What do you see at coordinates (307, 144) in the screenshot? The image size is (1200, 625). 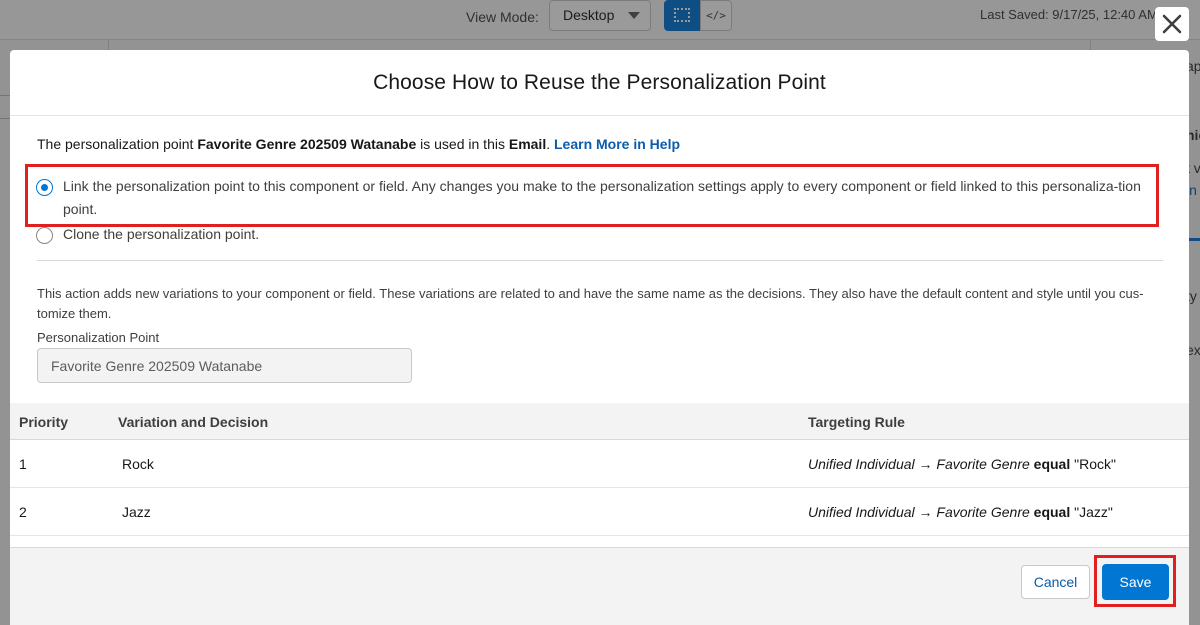 I see `intro-point-name: Favorite Genre 202509 Watanabe` at bounding box center [307, 144].